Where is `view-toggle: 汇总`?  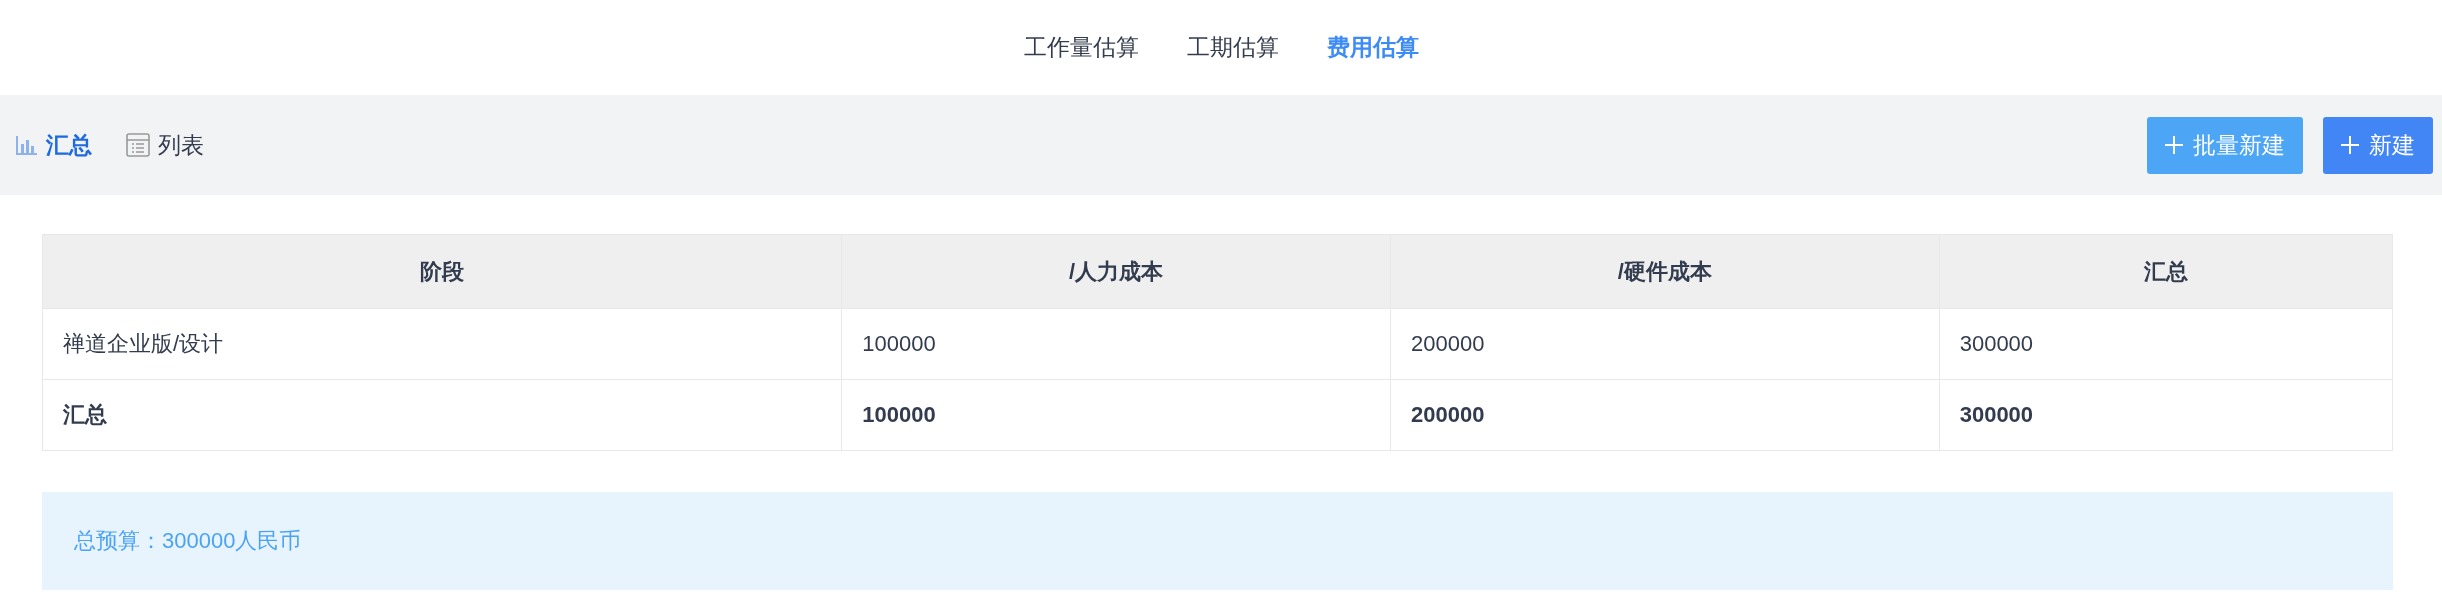 view-toggle: 汇总 is located at coordinates (54, 145).